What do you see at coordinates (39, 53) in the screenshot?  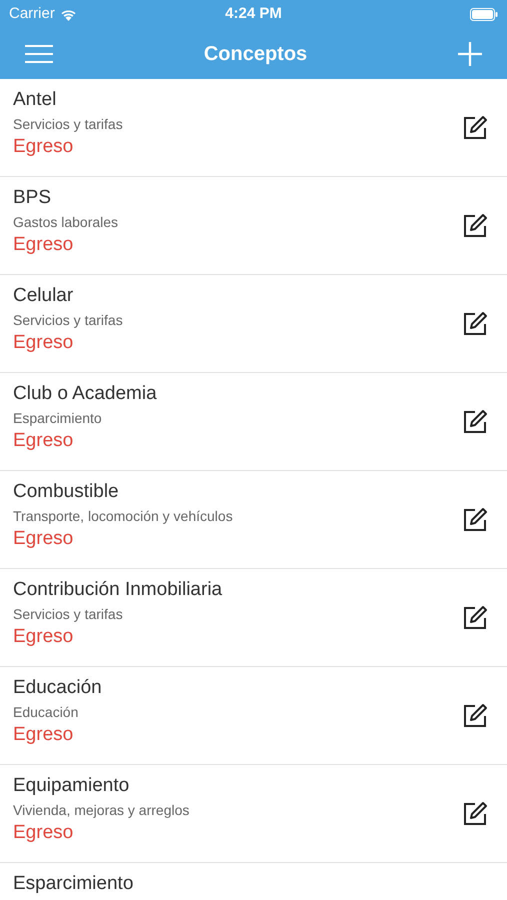 I see `menu-icon` at bounding box center [39, 53].